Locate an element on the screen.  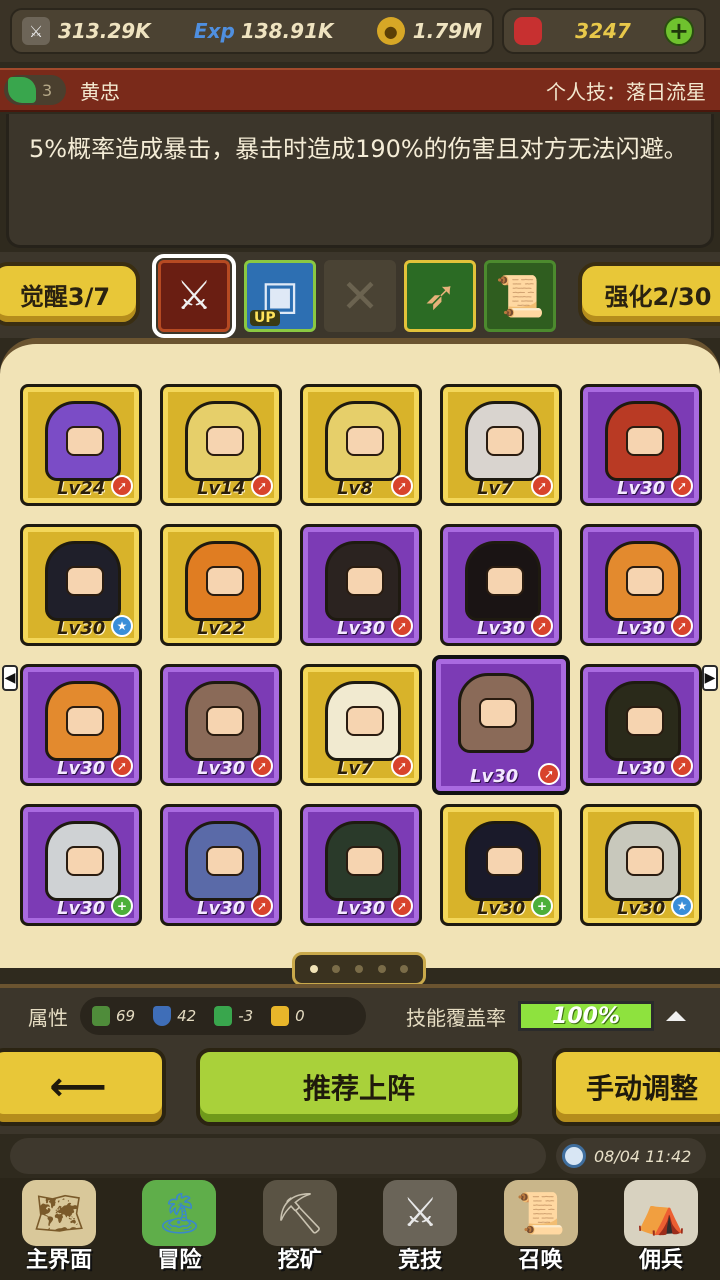
nav-label-mining: 挖矿 is located at coordinates (299, 1260).